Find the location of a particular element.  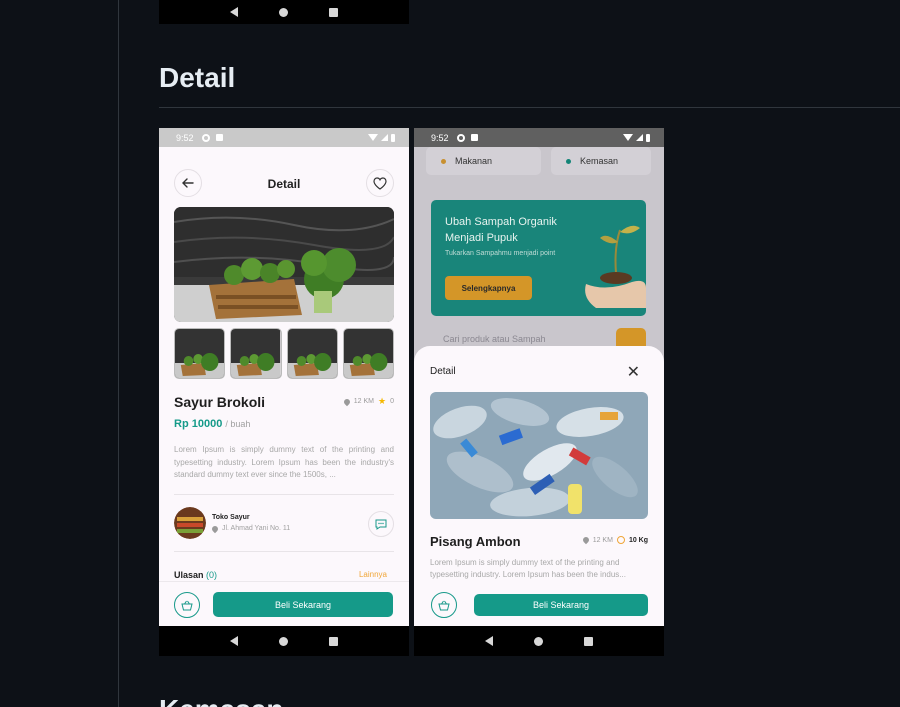

chat-button is located at coordinates (381, 524).